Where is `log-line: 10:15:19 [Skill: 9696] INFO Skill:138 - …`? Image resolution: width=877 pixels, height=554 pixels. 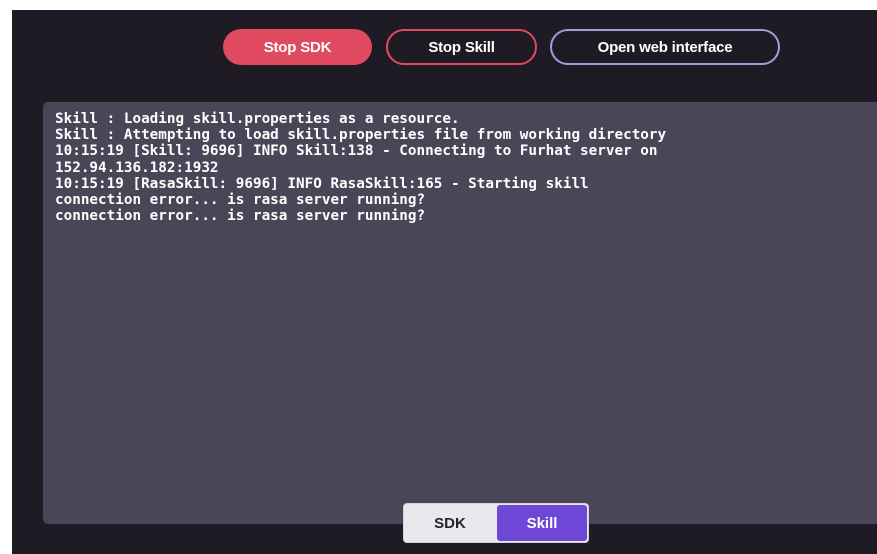 log-line: 10:15:19 [Skill: 9696] INFO Skill:138 - … is located at coordinates (356, 151).